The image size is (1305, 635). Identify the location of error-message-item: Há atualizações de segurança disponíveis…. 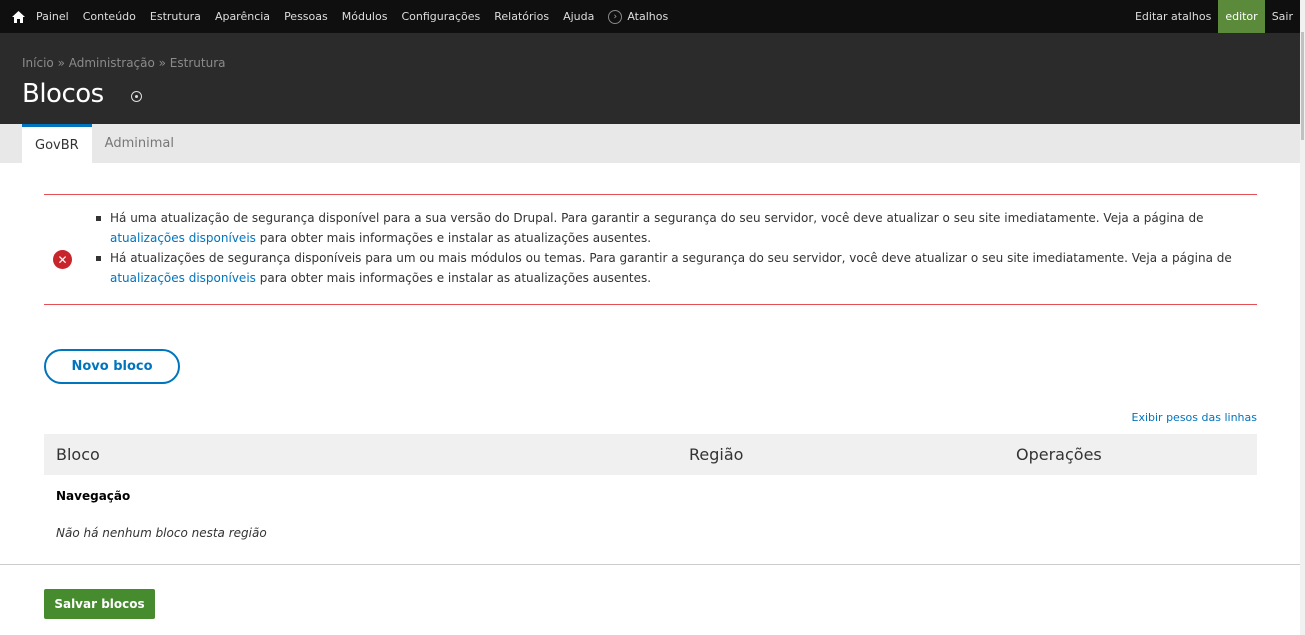
(676, 268).